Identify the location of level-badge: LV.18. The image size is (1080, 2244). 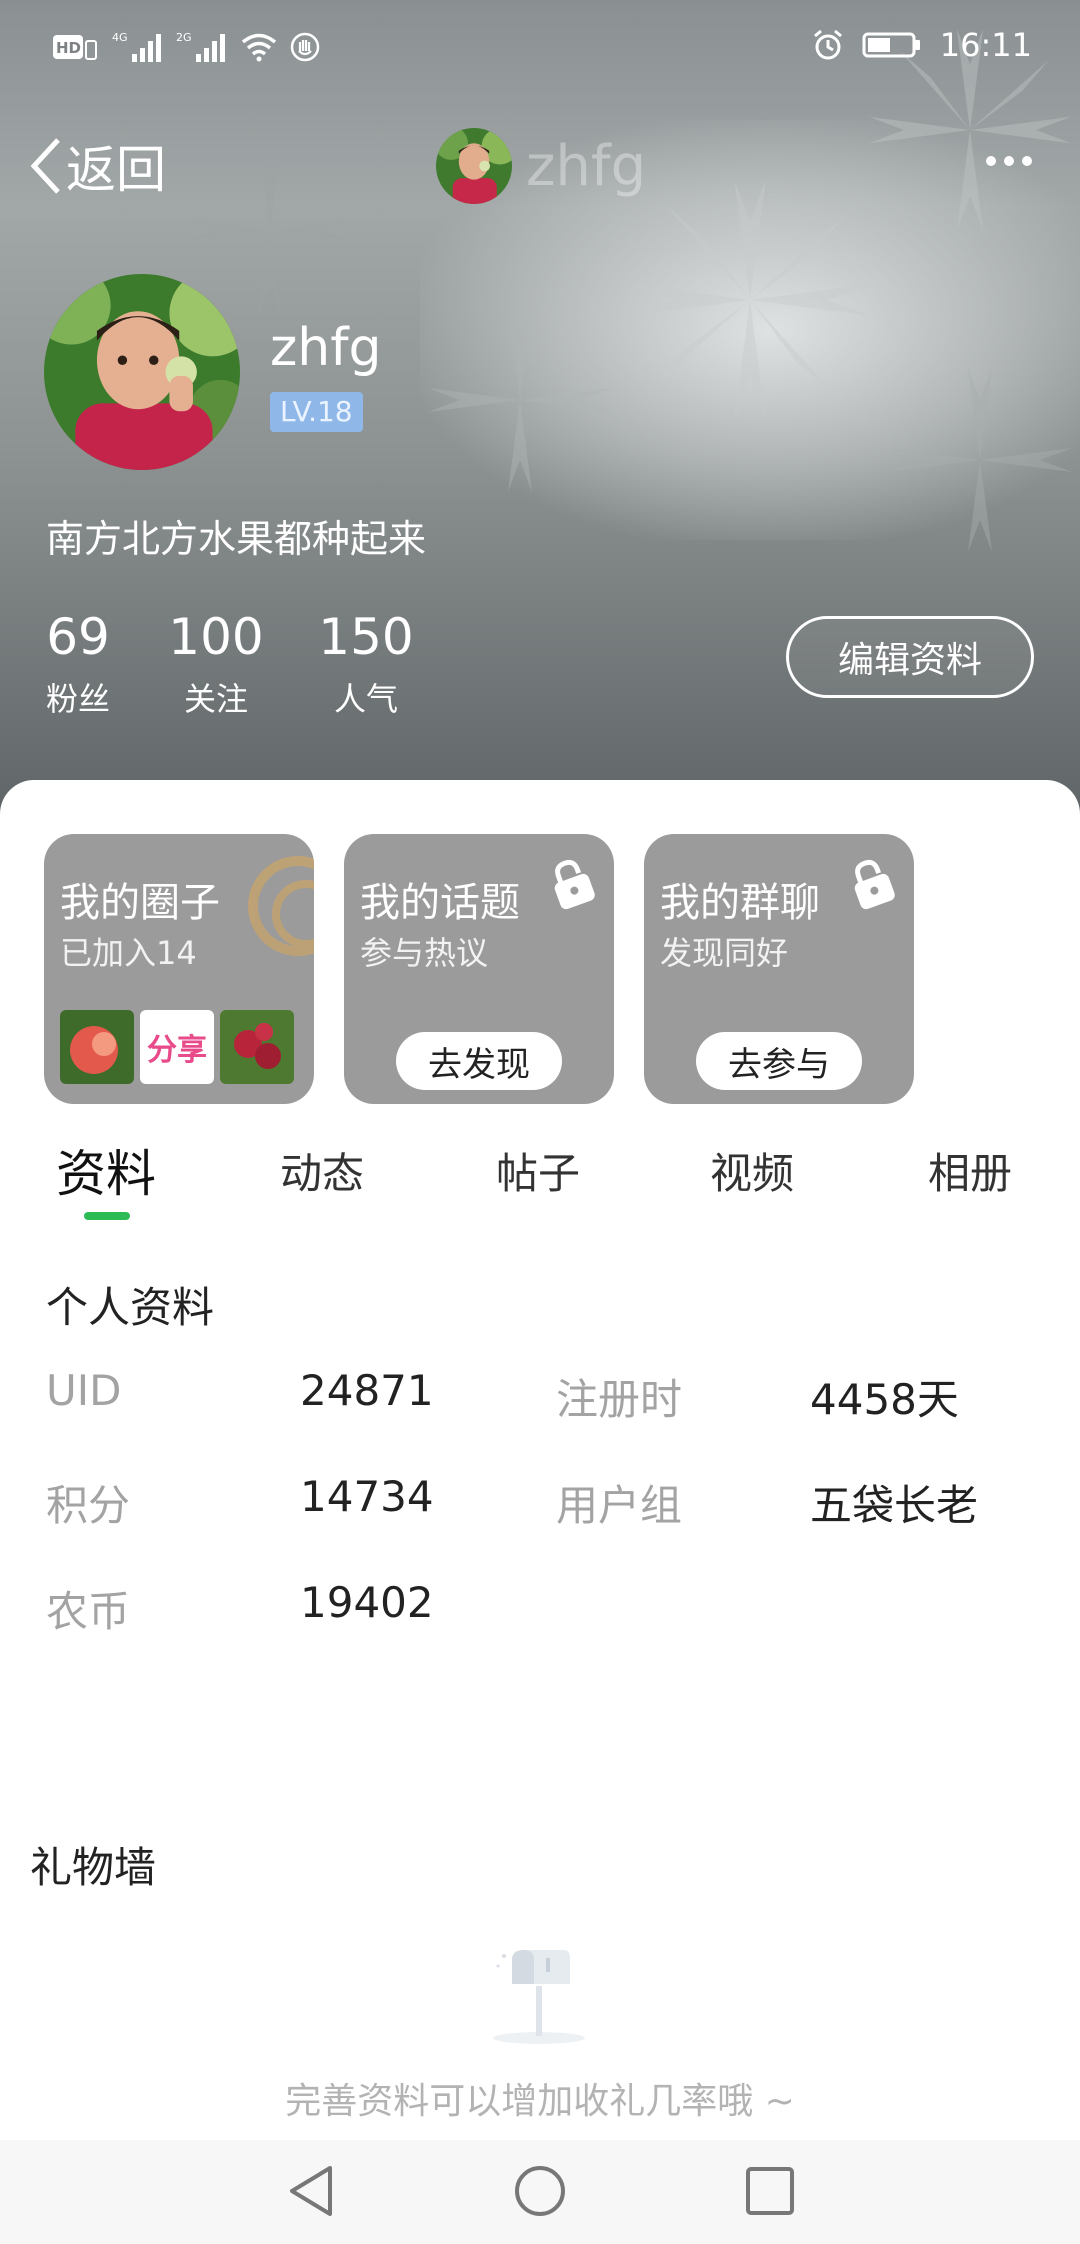
(316, 412).